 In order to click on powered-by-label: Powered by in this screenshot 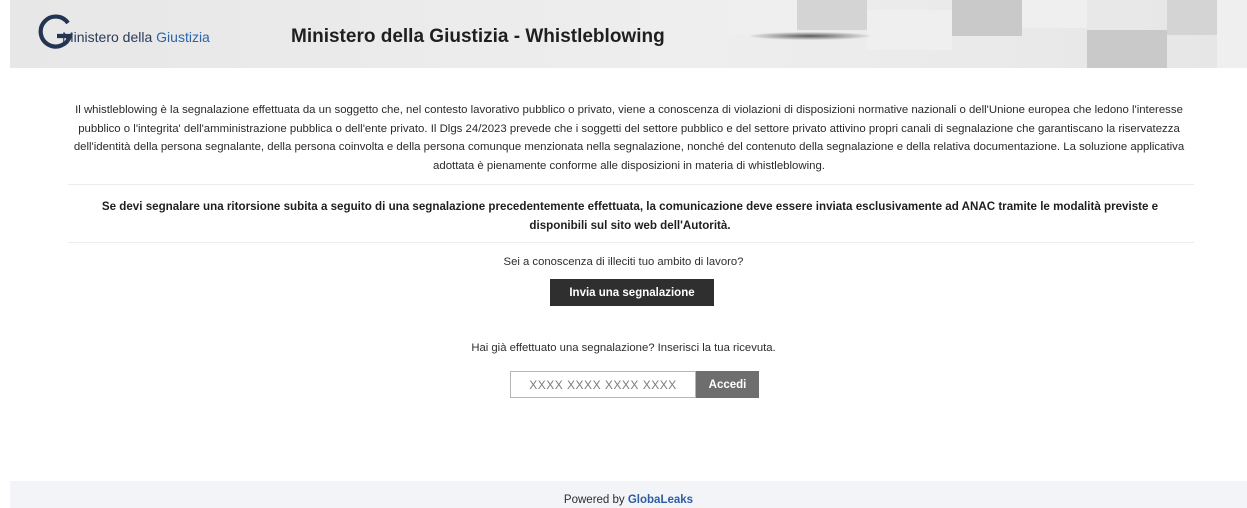, I will do `click(595, 500)`.